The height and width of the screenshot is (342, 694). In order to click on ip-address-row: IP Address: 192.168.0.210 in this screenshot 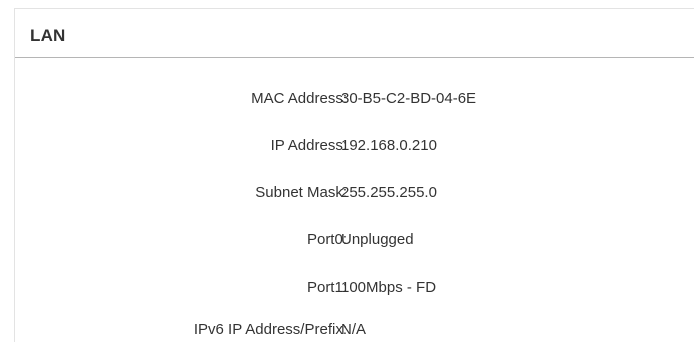, I will do `click(354, 146)`.